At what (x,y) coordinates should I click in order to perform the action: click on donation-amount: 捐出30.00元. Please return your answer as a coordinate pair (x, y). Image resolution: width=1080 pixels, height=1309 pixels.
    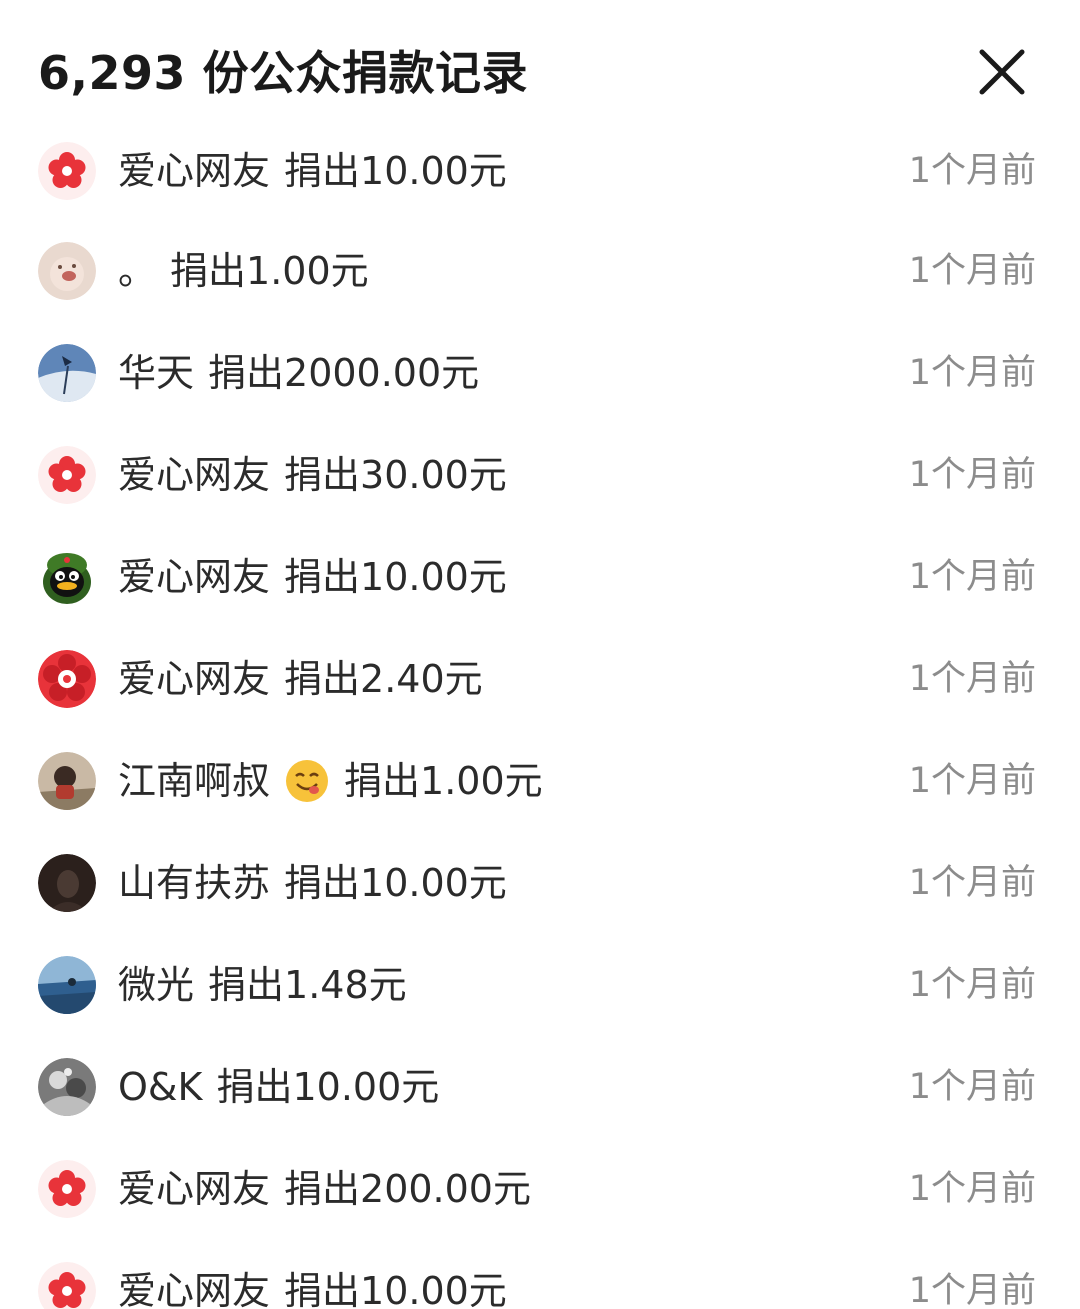
    Looking at the image, I should click on (395, 475).